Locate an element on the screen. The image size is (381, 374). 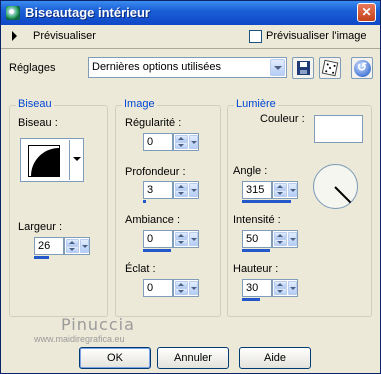
light-color-swatch is located at coordinates (338, 129).